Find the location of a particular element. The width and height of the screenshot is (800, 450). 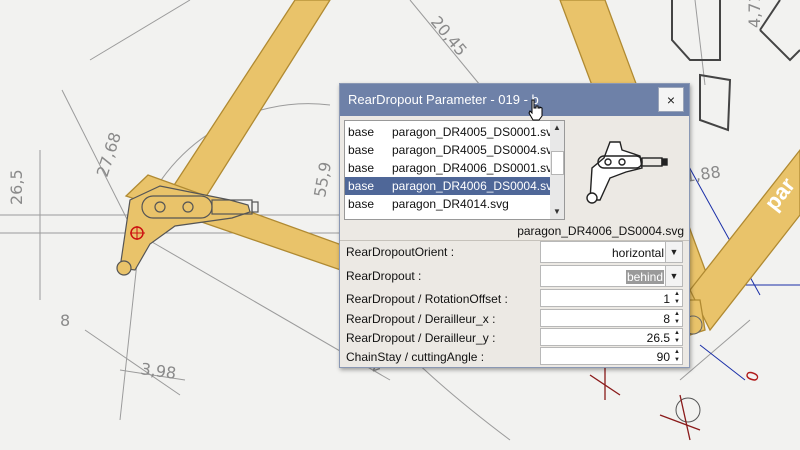

derailleur-y-value: 26.5 is located at coordinates (658, 338).